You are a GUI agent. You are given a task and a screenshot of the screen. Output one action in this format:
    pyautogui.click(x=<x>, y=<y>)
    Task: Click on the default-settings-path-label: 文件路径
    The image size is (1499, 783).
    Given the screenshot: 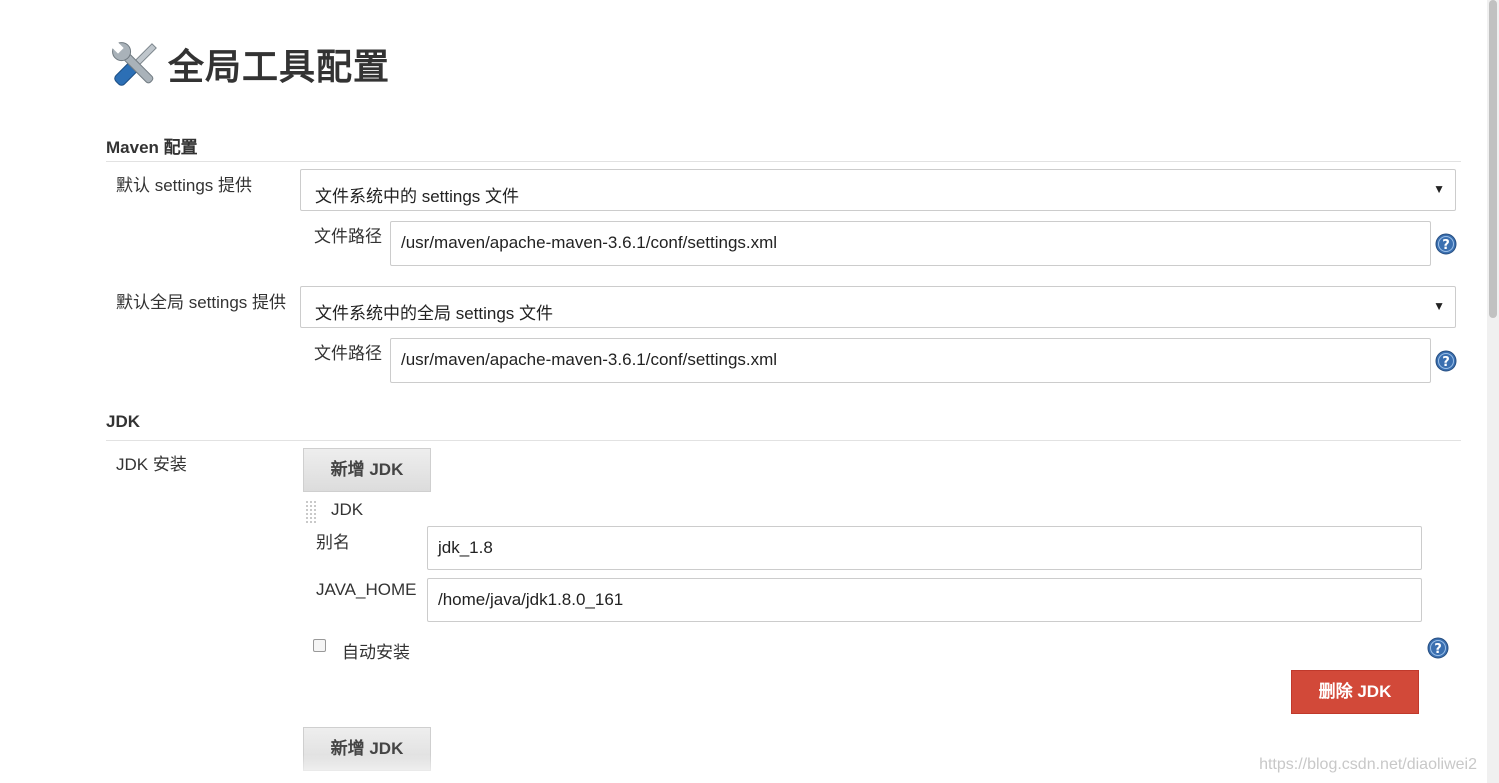 What is the action you would take?
    pyautogui.click(x=348, y=236)
    